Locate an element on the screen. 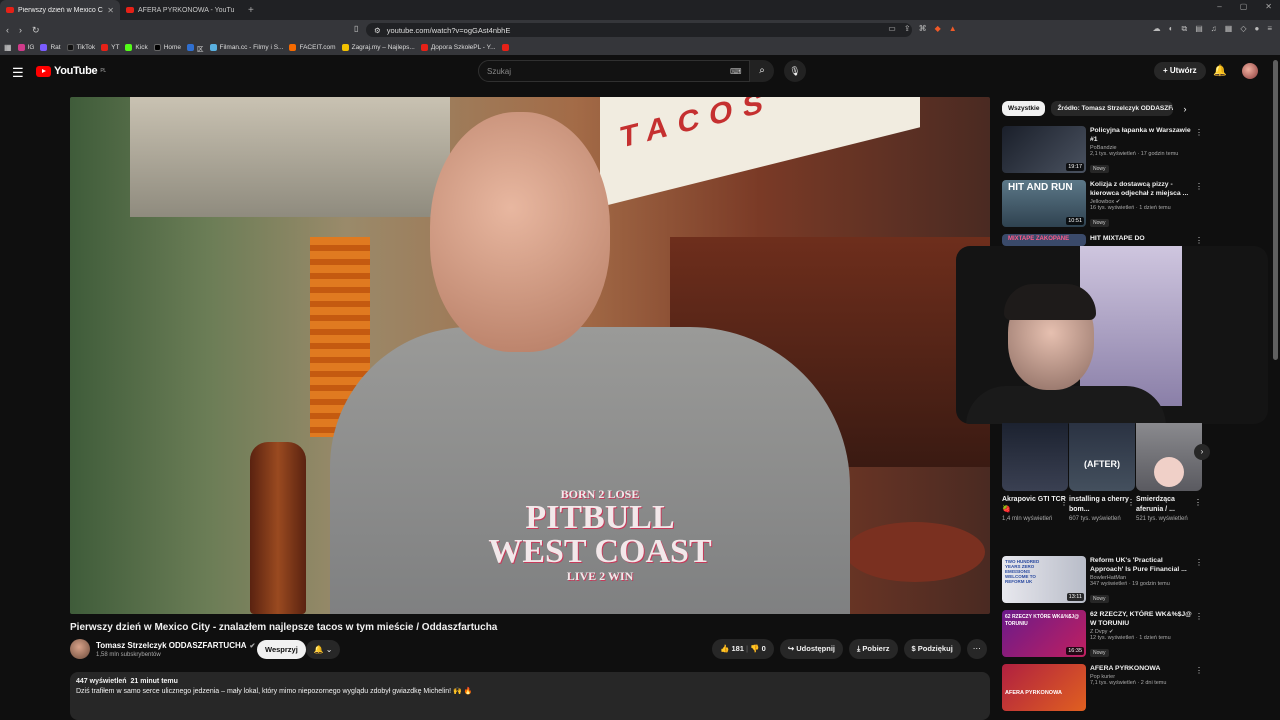  youtube-logo: YouTube PL is located at coordinates (71, 71).